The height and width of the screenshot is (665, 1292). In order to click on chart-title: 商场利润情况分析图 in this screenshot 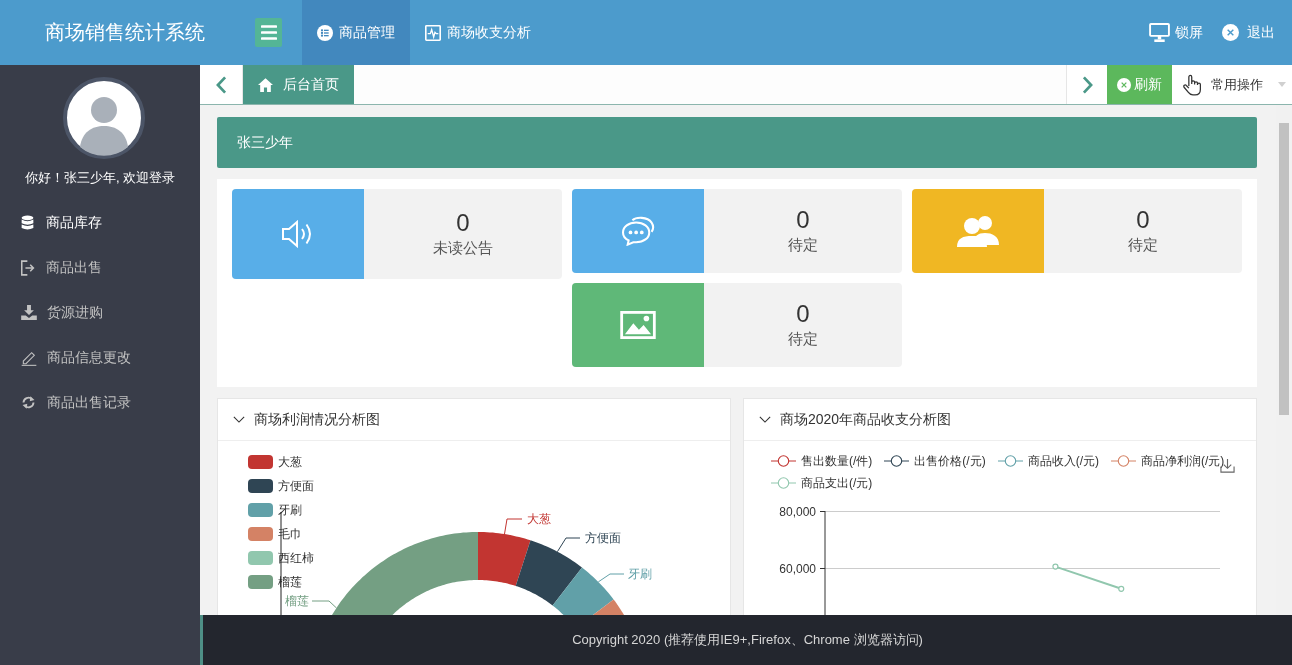, I will do `click(317, 419)`.